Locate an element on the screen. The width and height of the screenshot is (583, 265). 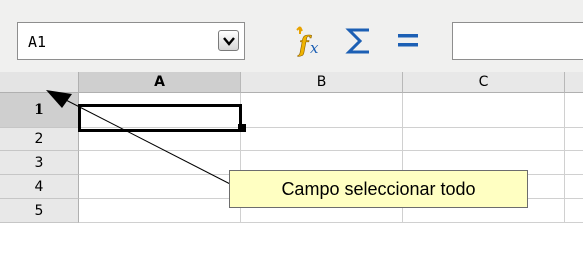
cell-a5 is located at coordinates (160, 211).